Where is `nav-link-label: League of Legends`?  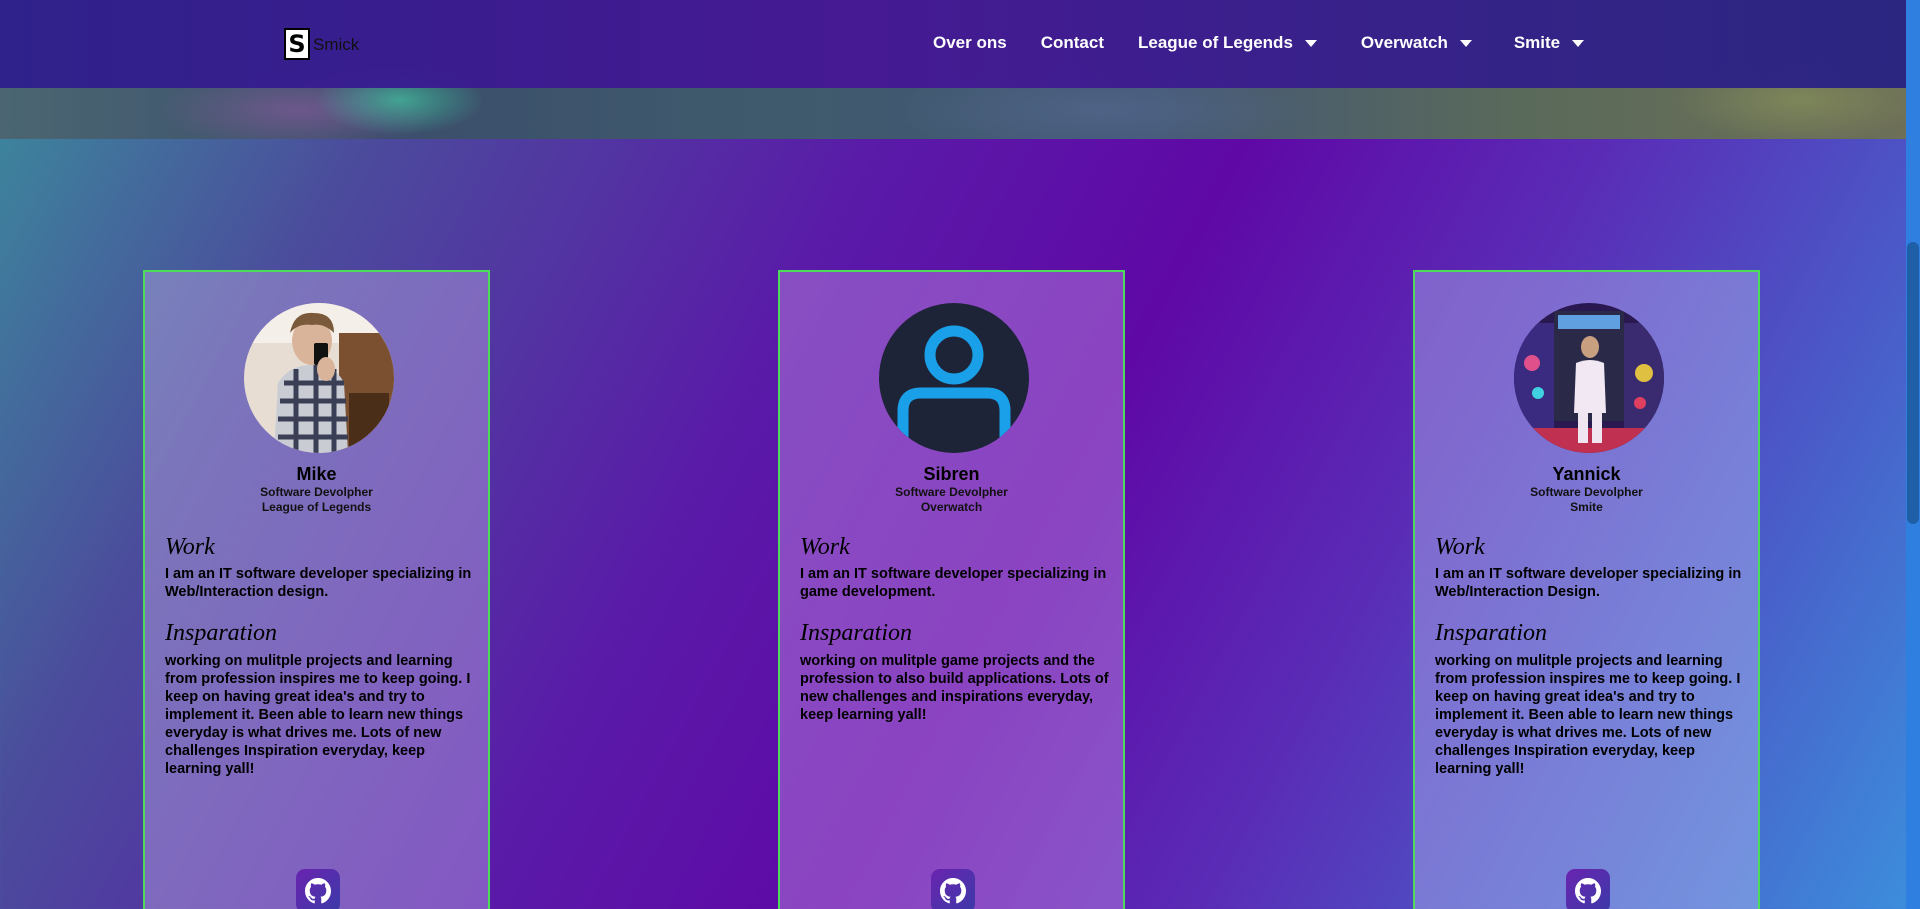
nav-link-label: League of Legends is located at coordinates (1215, 42).